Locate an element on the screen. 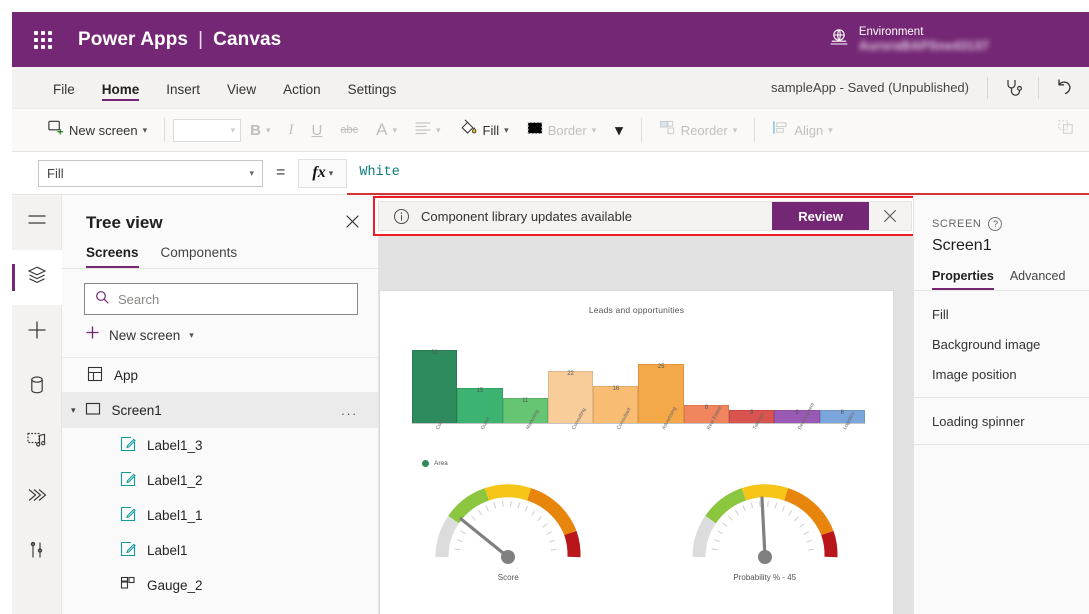  menu-item-view: View is located at coordinates (241, 88).